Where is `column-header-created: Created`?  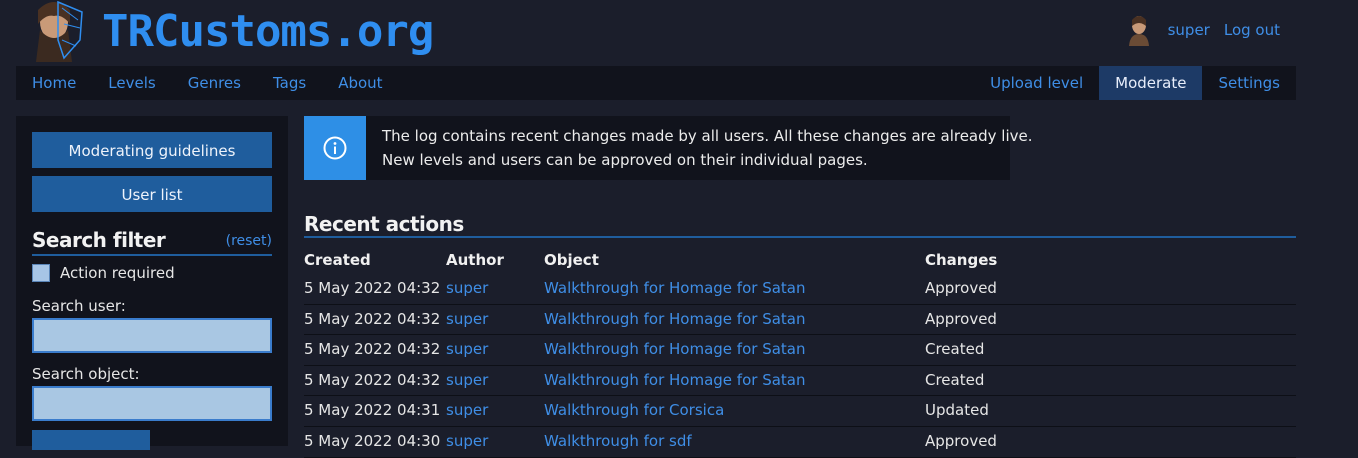 column-header-created: Created is located at coordinates (337, 260).